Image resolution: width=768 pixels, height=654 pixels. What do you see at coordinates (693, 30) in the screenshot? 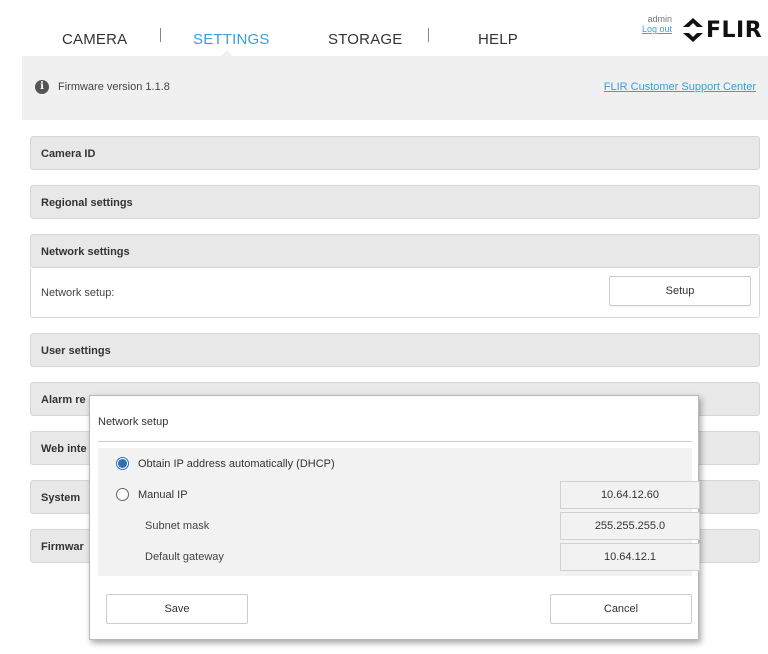
I see `flir-diamond-logo-icon` at bounding box center [693, 30].